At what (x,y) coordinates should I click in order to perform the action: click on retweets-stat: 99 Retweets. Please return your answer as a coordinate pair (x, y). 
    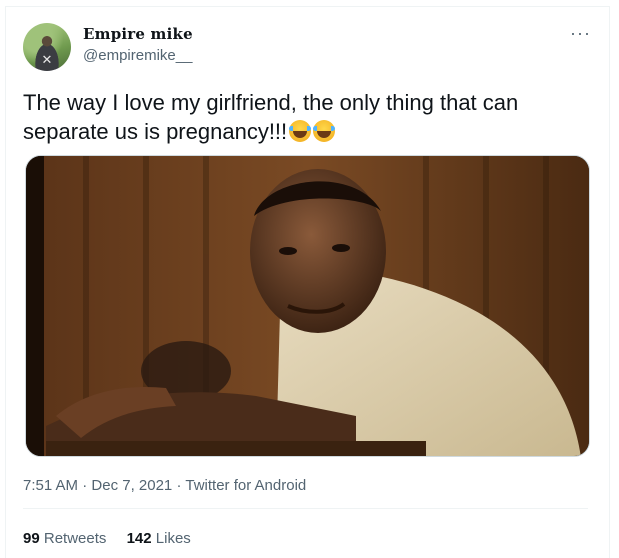
    Looking at the image, I should click on (64, 538).